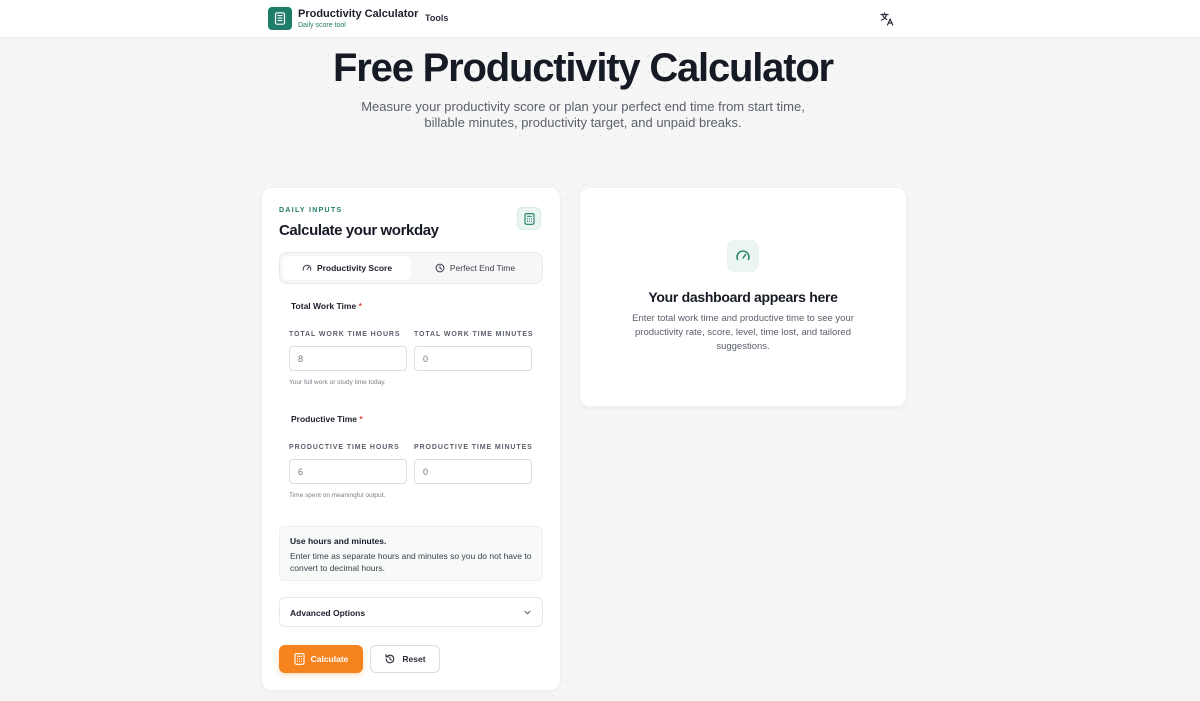  I want to click on dashboard-title: Your dashboard appears here, so click(743, 297).